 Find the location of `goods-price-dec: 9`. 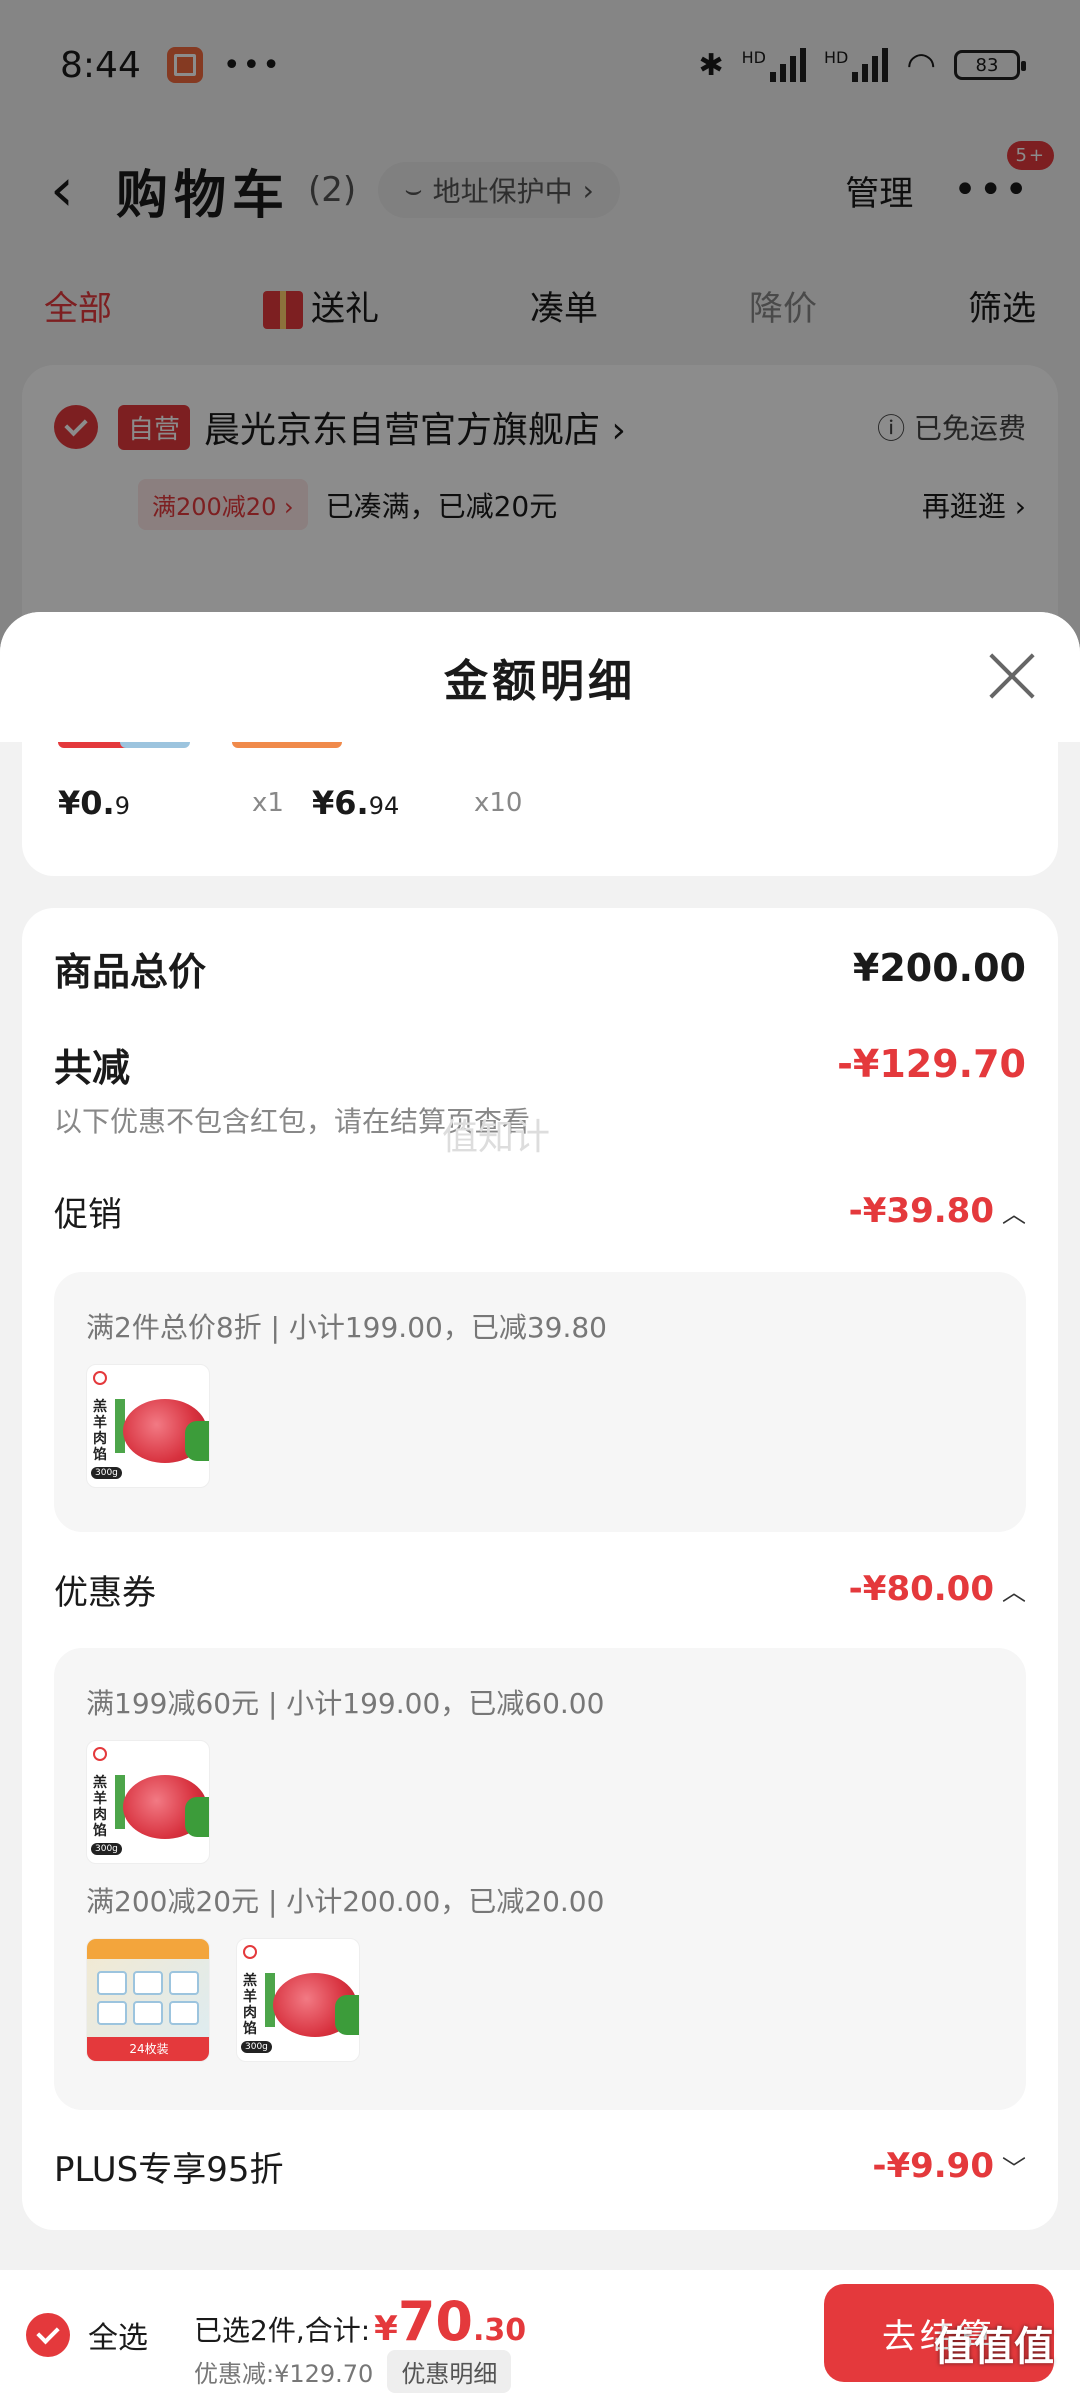

goods-price-dec: 9 is located at coordinates (122, 806).